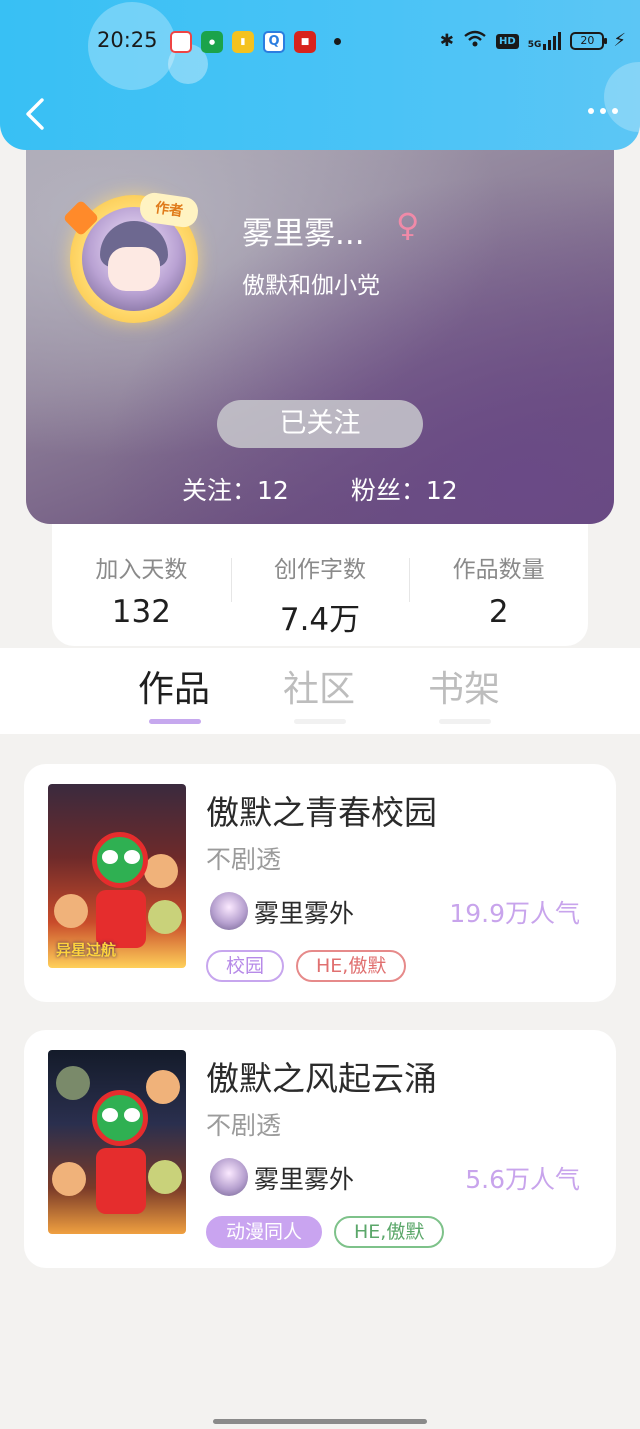  What do you see at coordinates (552, 41) in the screenshot?
I see `signal-bars` at bounding box center [552, 41].